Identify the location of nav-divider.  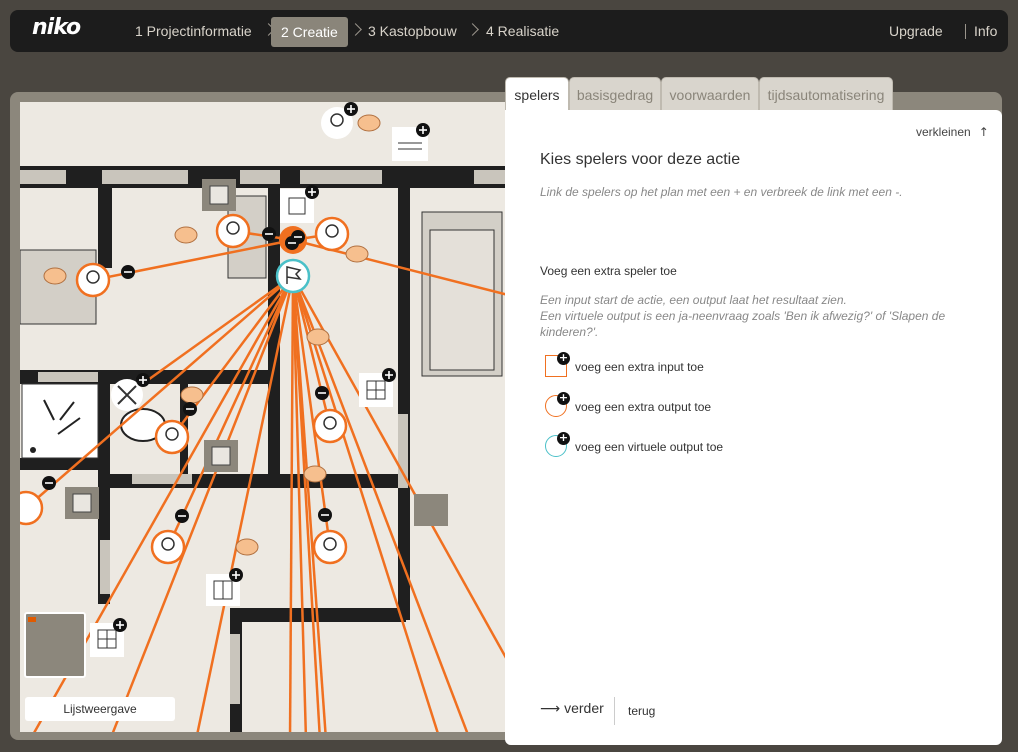
(614, 711).